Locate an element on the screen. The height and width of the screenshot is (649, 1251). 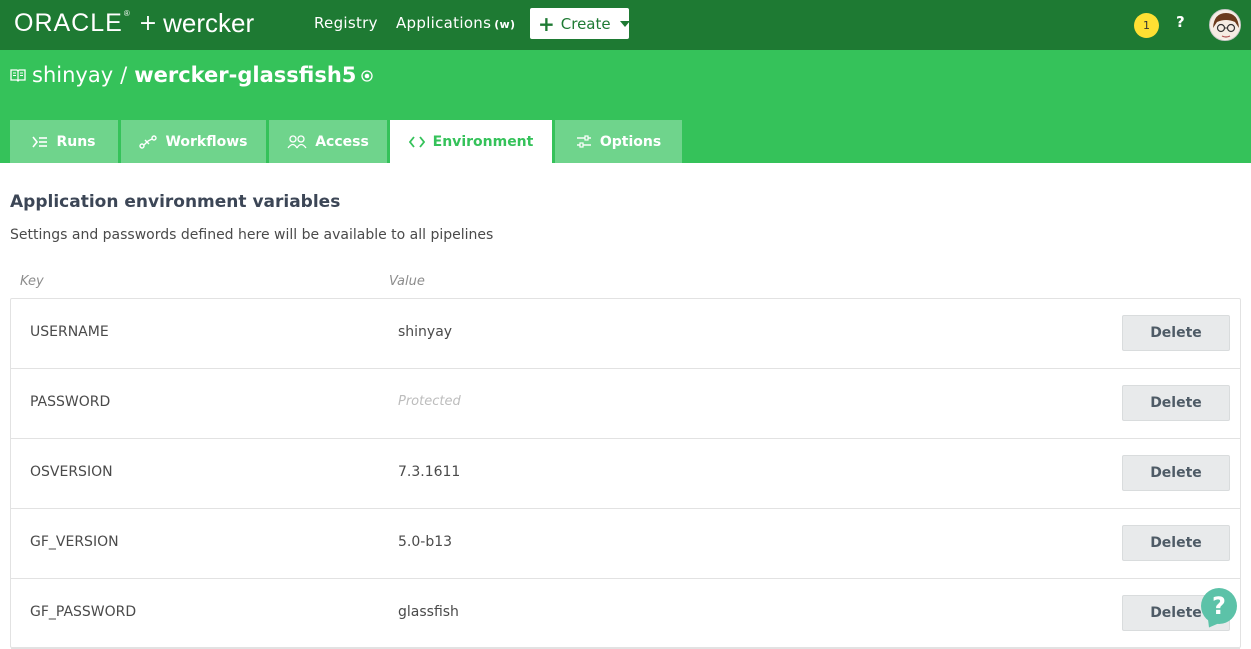
env-value-protected: Protected is located at coordinates (429, 401).